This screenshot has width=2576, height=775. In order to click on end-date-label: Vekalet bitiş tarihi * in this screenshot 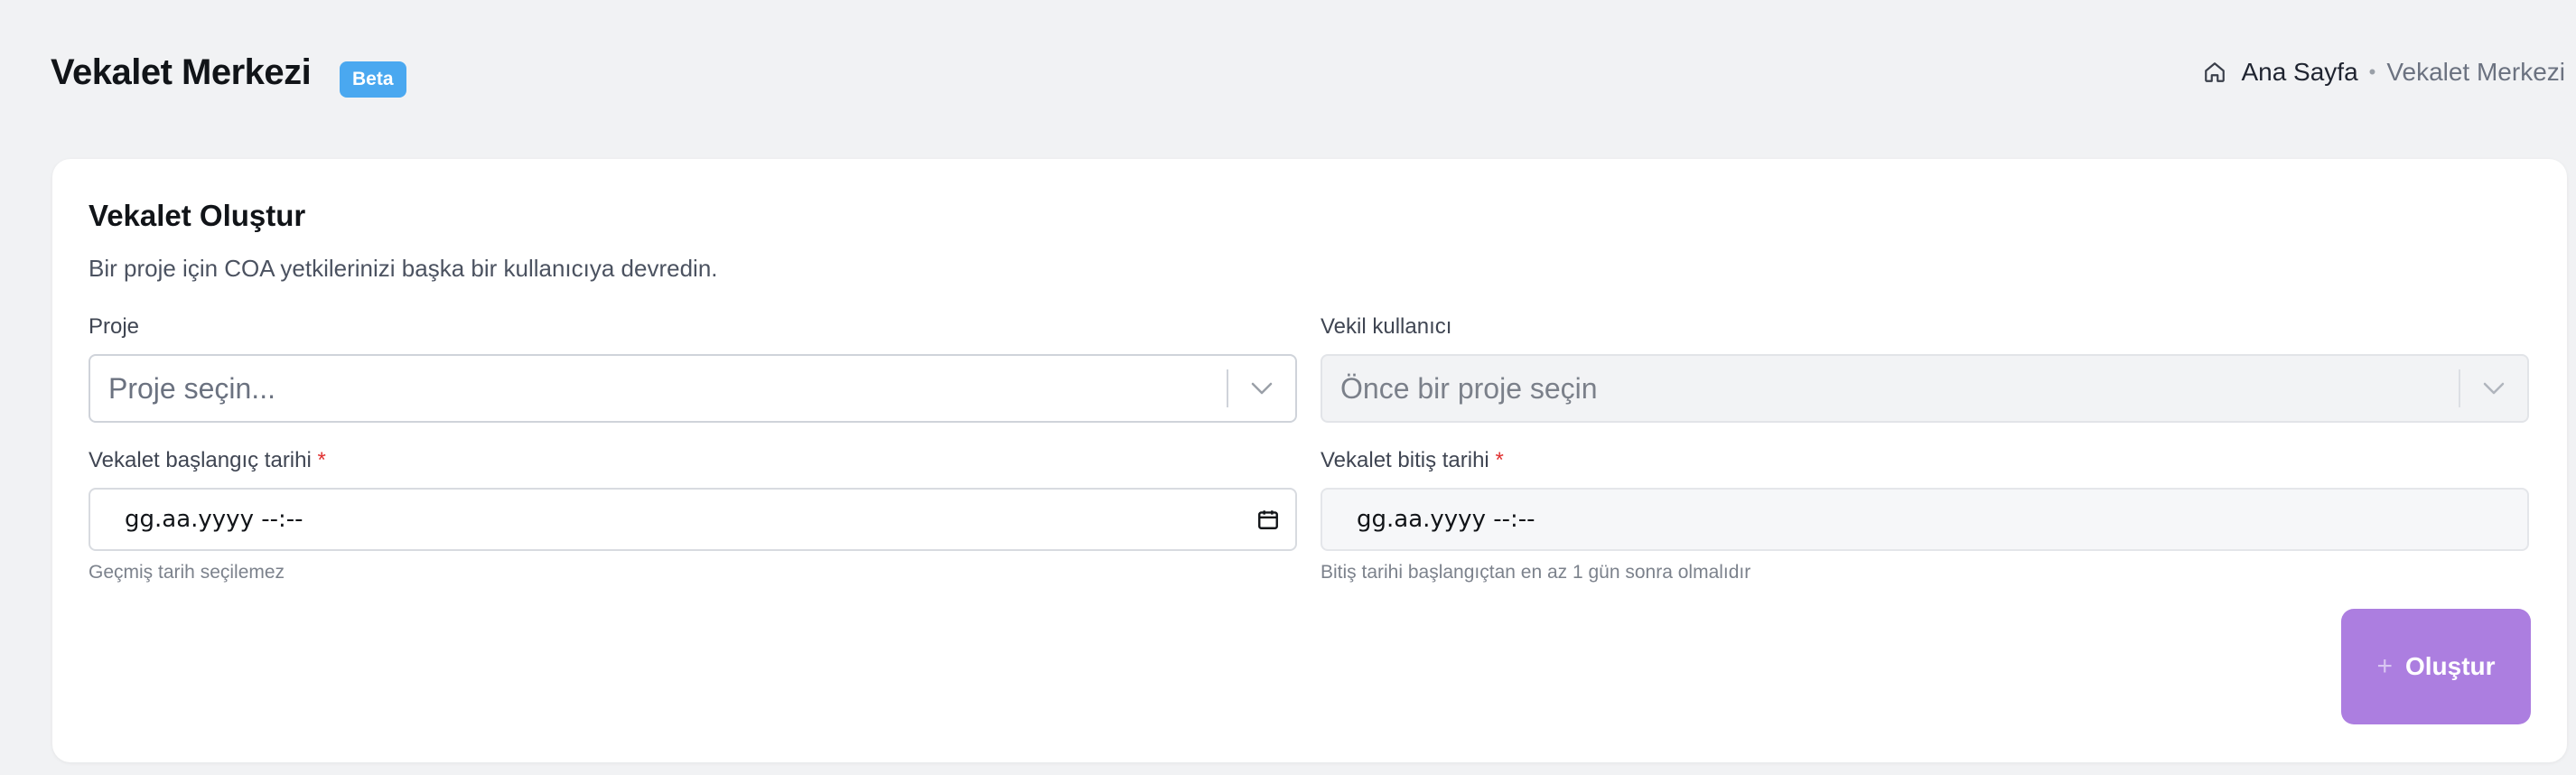, I will do `click(1412, 461)`.